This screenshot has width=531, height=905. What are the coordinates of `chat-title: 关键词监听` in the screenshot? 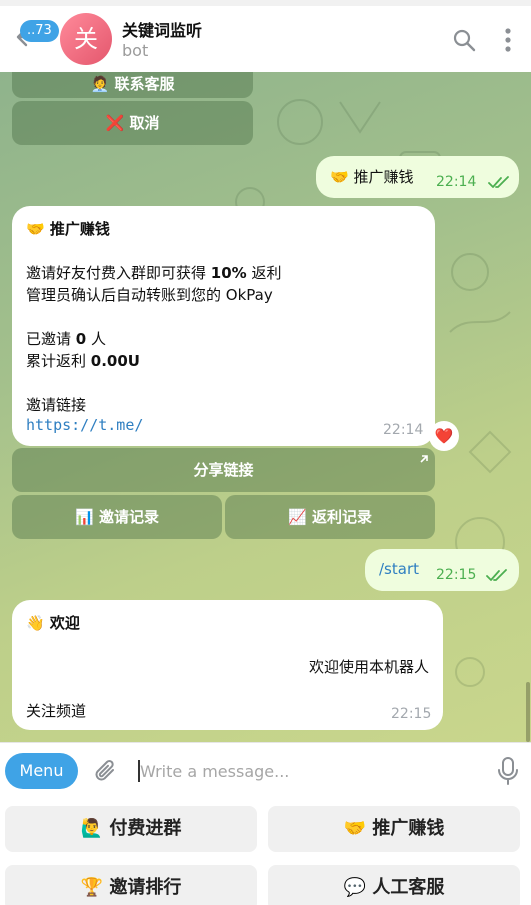 It's located at (162, 29).